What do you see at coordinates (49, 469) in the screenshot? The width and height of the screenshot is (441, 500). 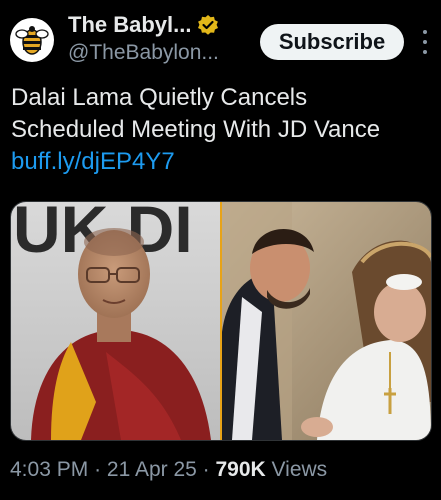 I see `tweet-time: 4:03 PM` at bounding box center [49, 469].